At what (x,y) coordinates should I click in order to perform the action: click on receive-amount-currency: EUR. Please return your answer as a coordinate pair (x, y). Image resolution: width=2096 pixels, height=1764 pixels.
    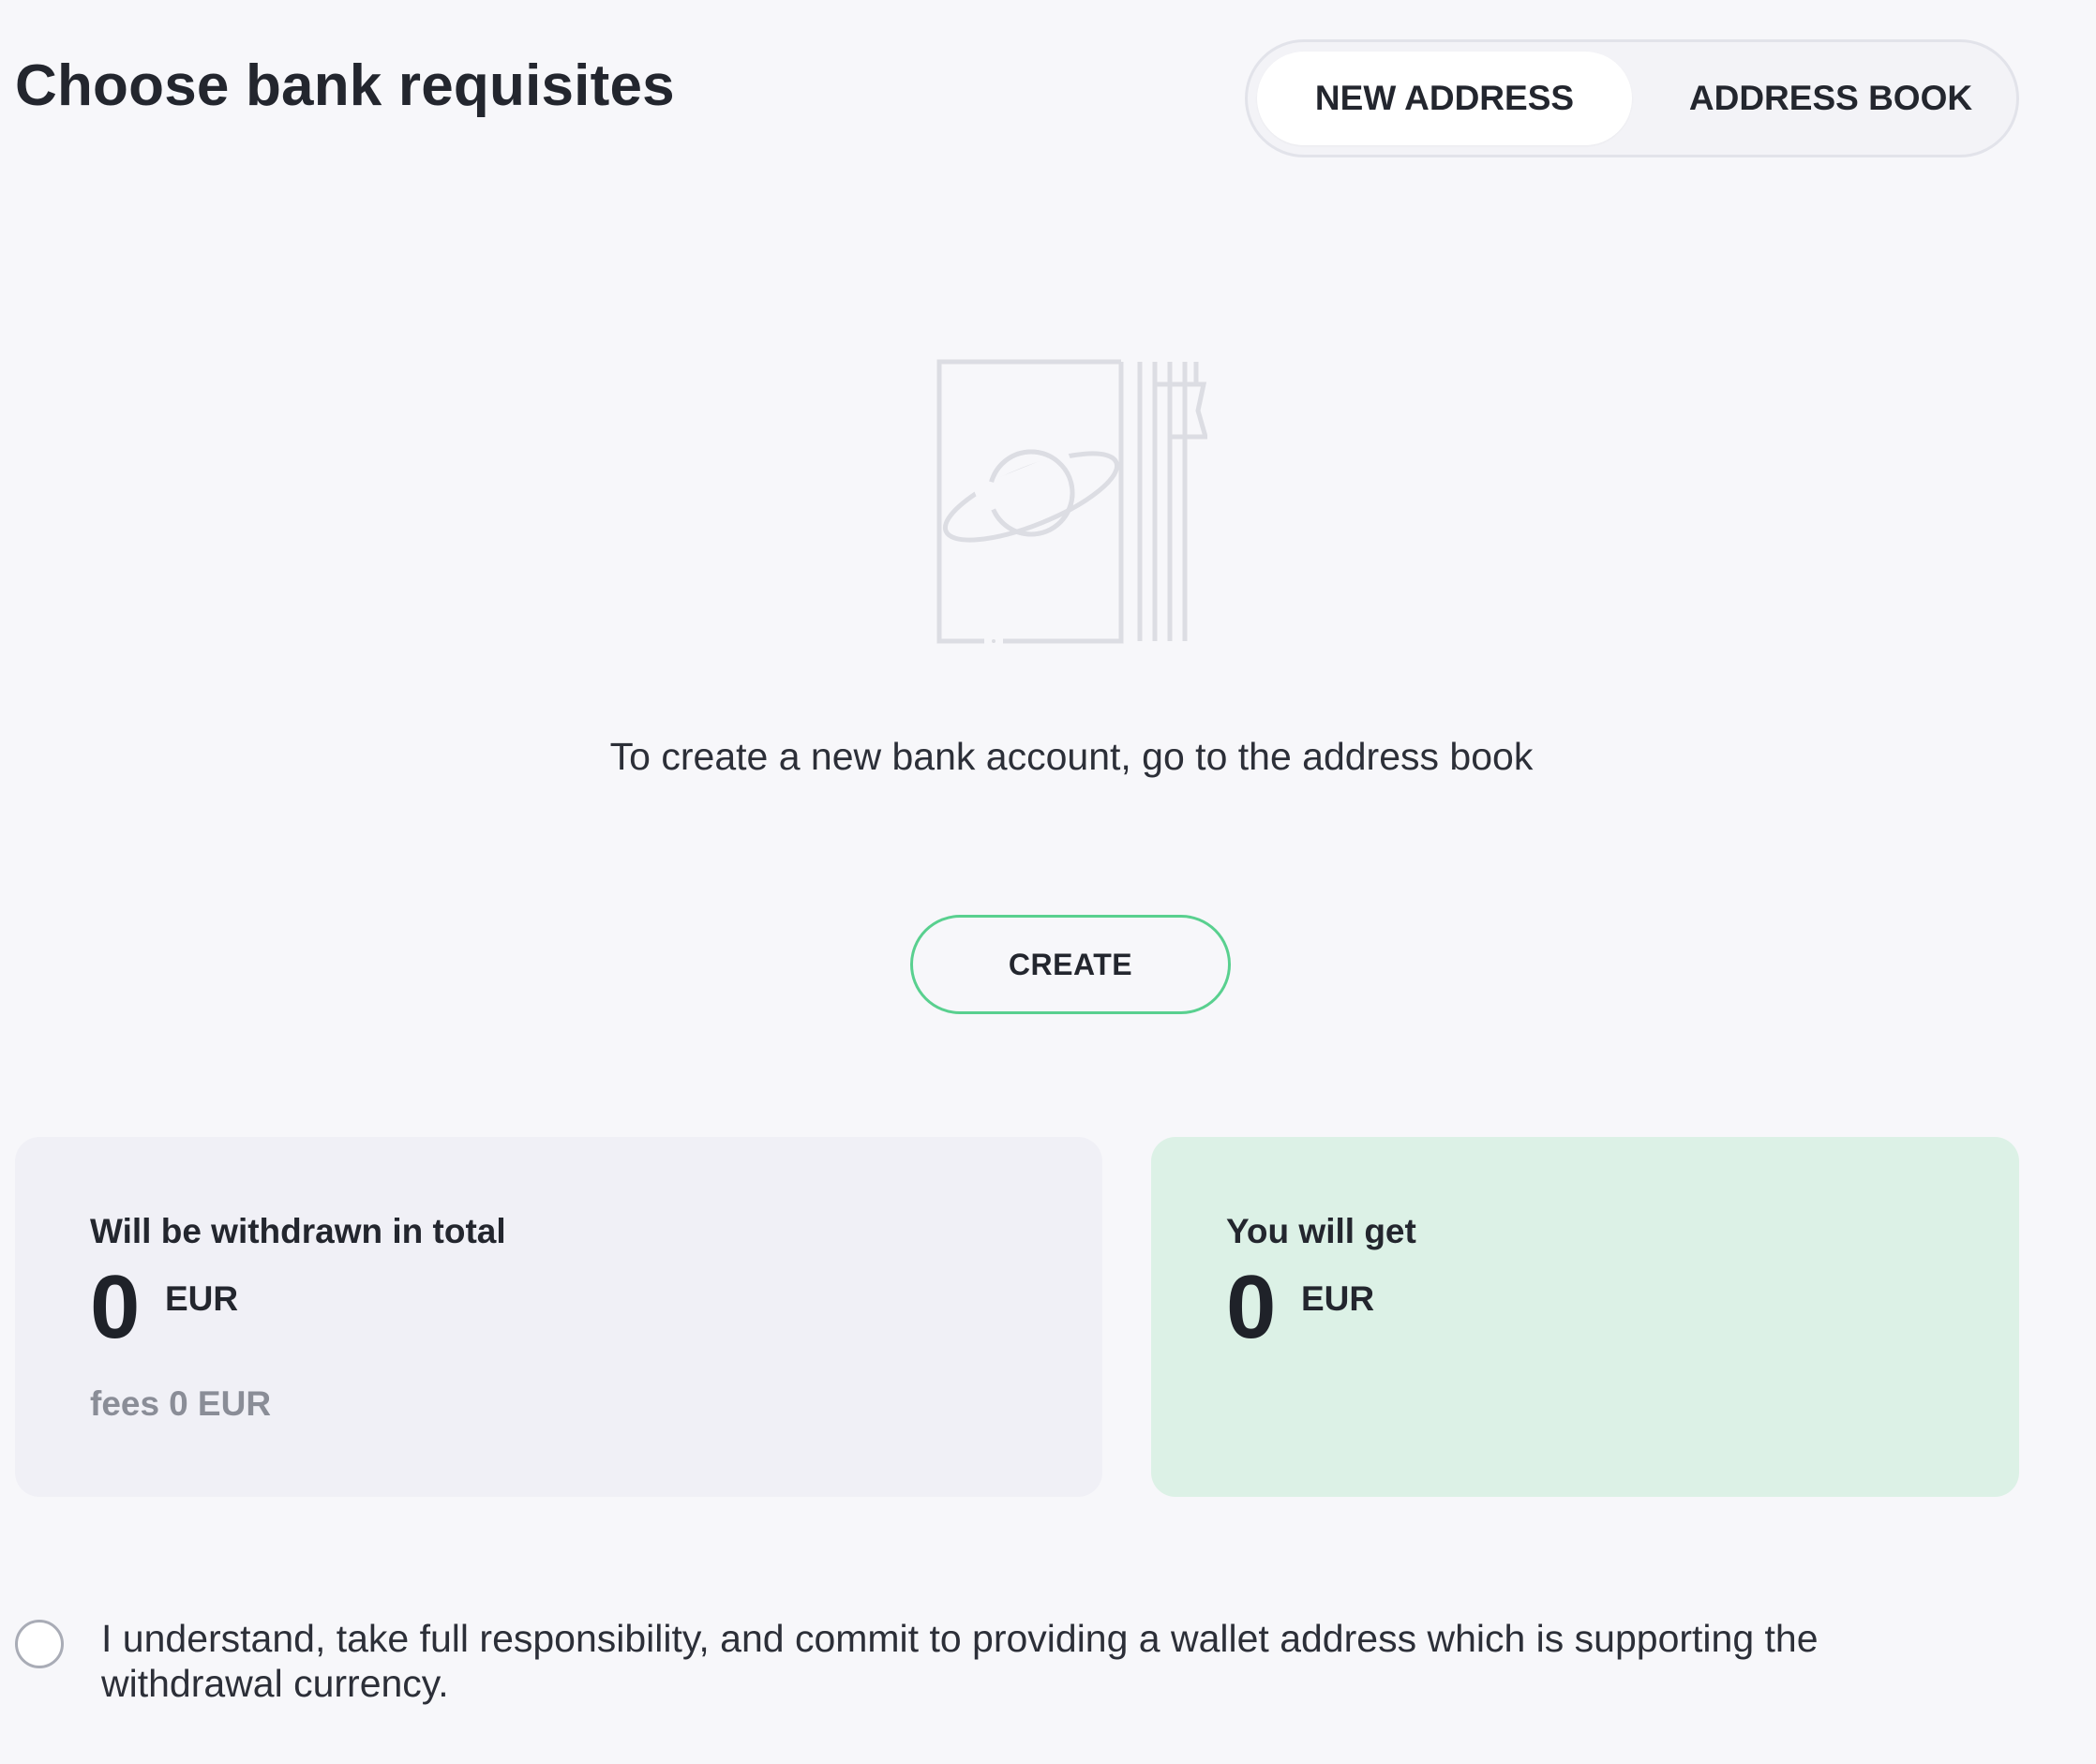
    Looking at the image, I should click on (1338, 1298).